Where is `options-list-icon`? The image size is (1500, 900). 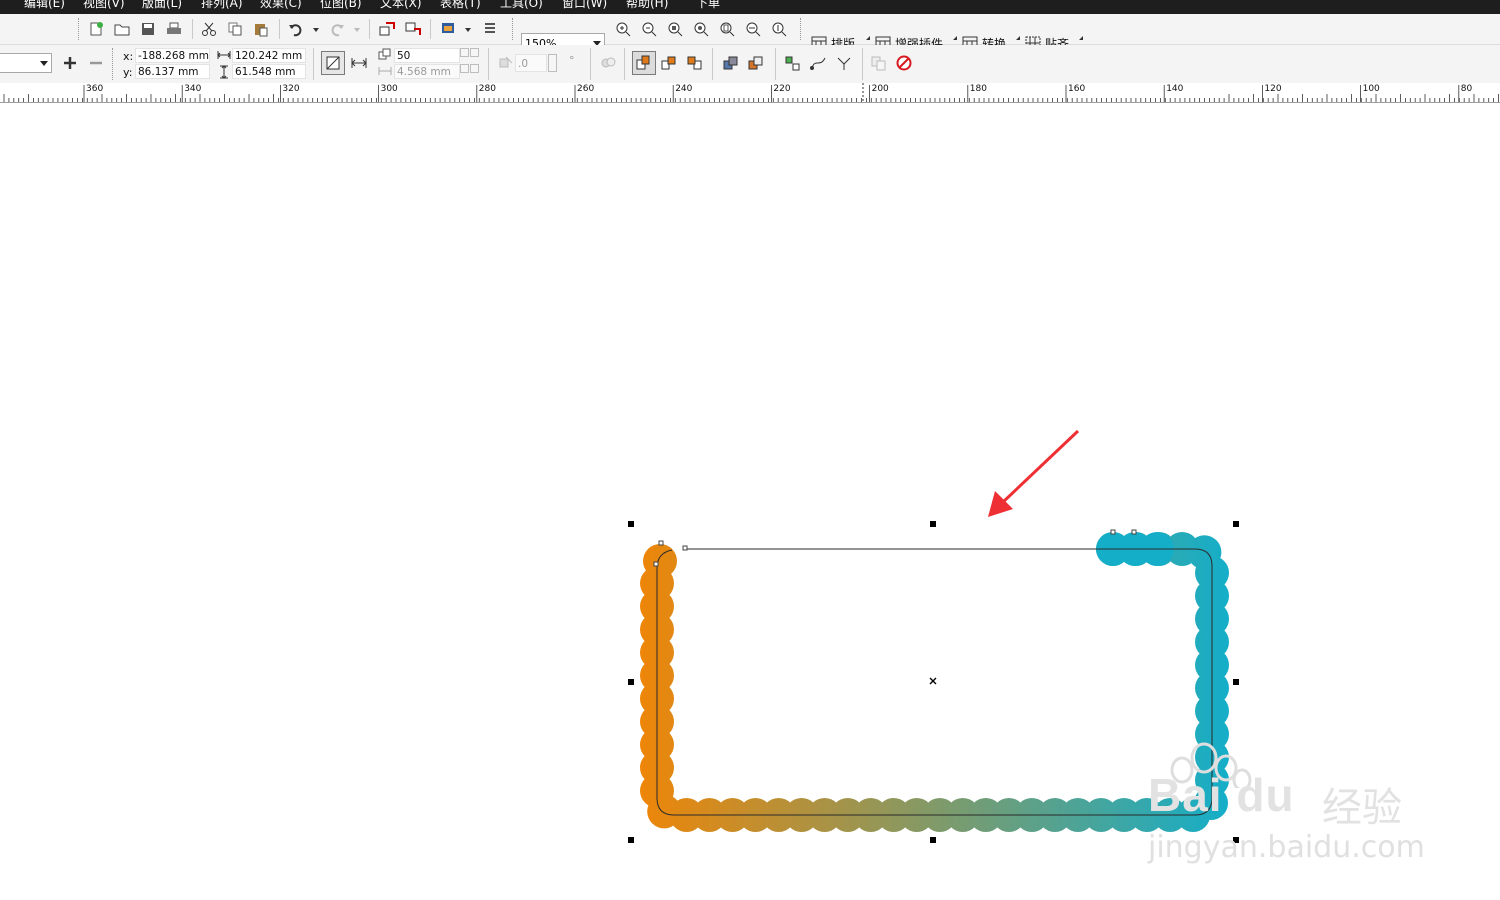
options-list-icon is located at coordinates (490, 29).